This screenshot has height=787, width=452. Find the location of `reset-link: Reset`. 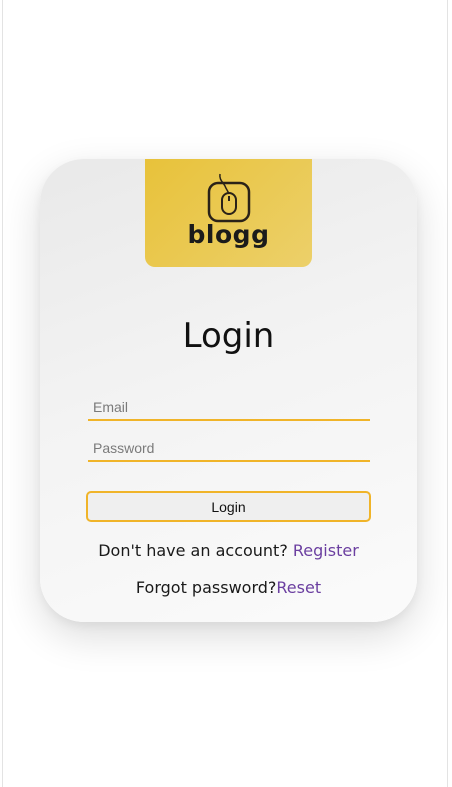

reset-link: Reset is located at coordinates (298, 587).